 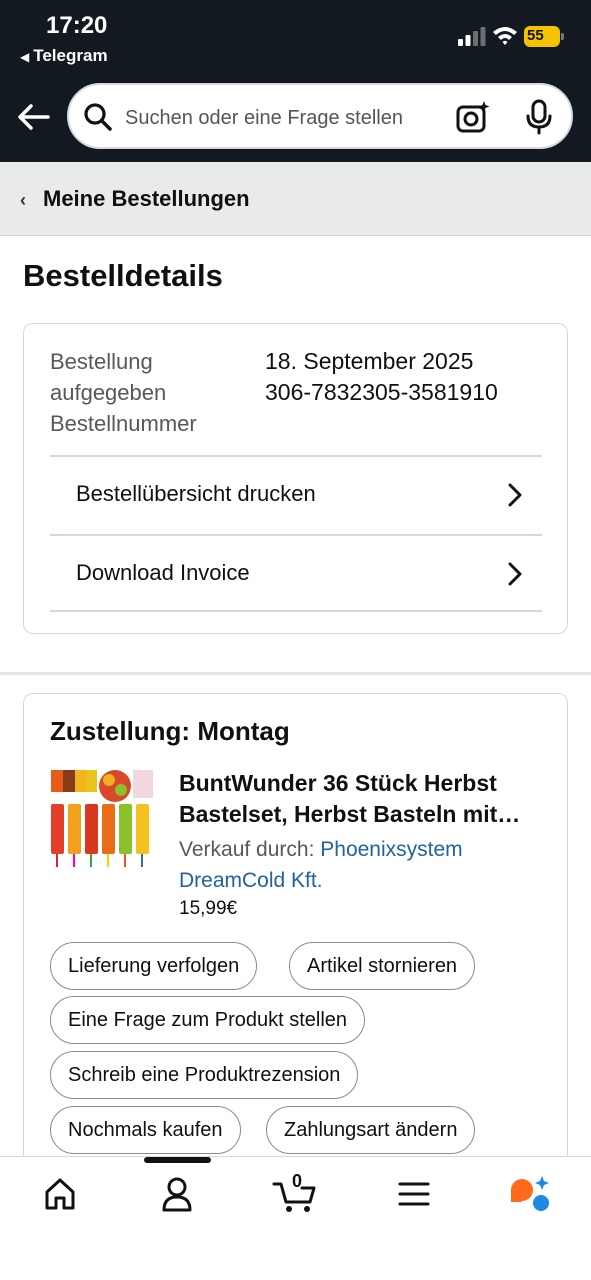 What do you see at coordinates (391, 849) in the screenshot?
I see `seller-link: Phoenixsystem` at bounding box center [391, 849].